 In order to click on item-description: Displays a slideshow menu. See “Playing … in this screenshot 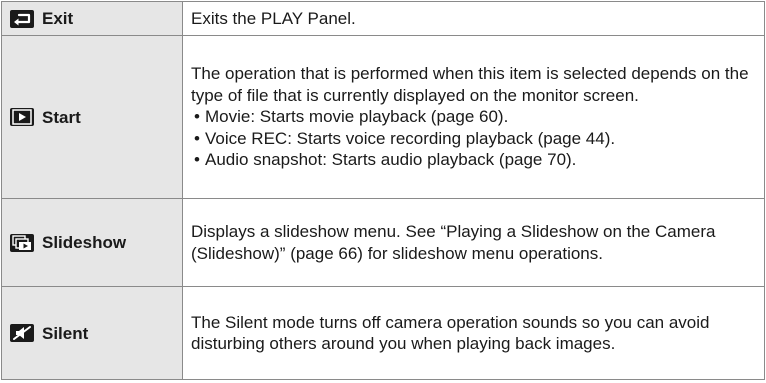, I will do `click(453, 242)`.